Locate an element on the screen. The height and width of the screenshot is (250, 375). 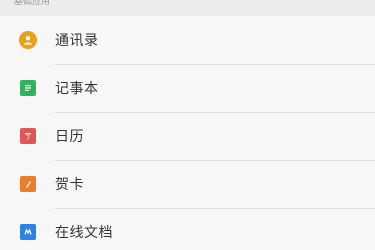
section-header: 基础应用 is located at coordinates (32, 3).